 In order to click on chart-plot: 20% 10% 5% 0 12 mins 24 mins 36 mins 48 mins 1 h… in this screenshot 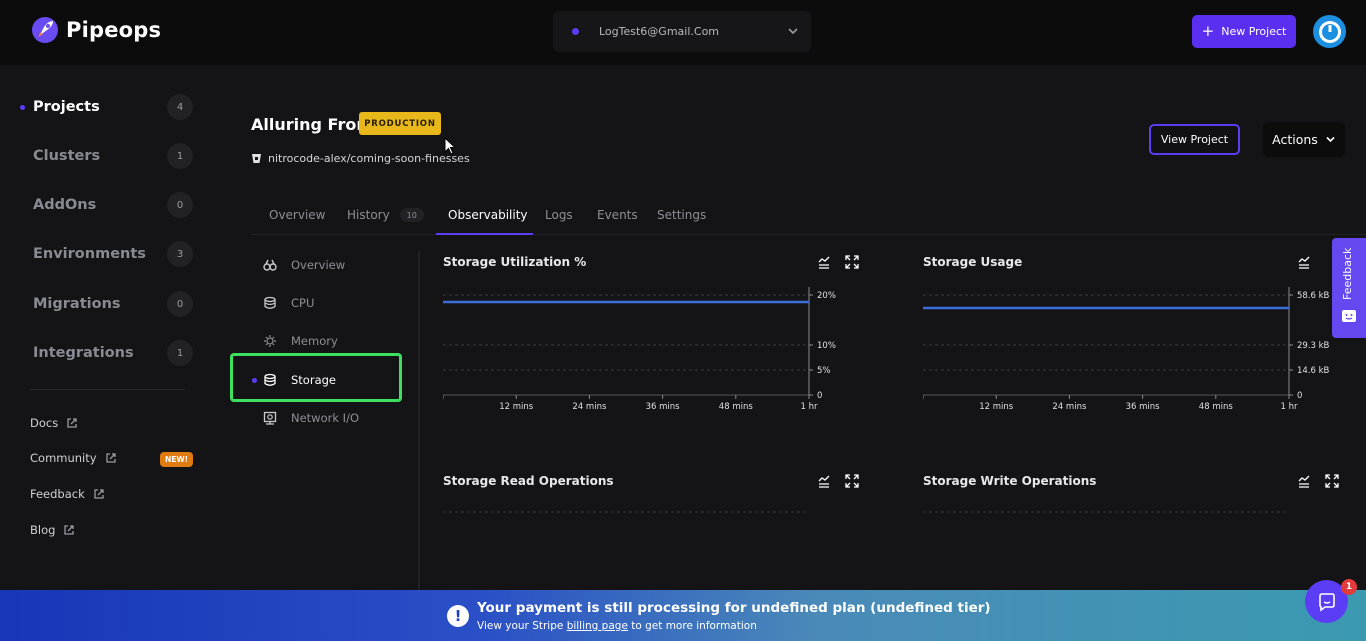, I will do `click(639, 349)`.